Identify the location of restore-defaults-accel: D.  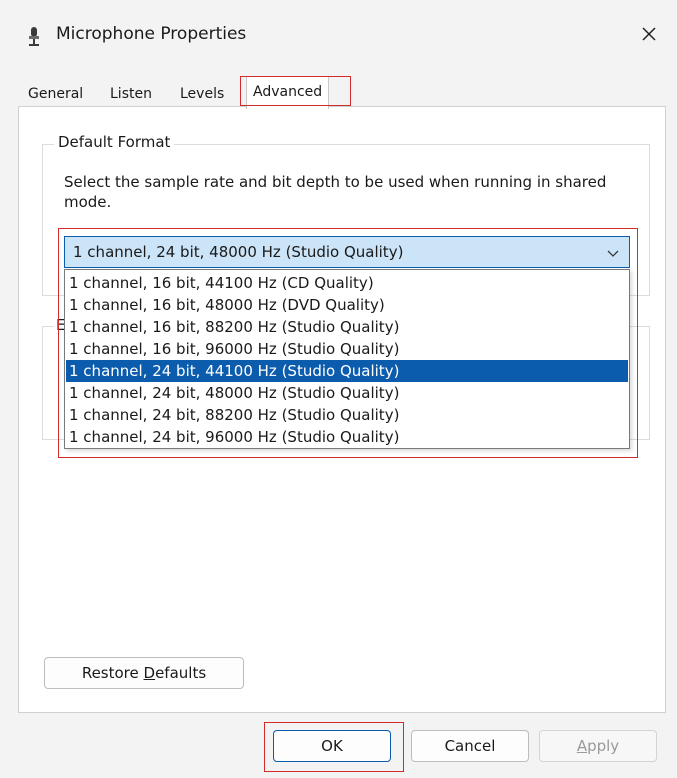
(149, 673).